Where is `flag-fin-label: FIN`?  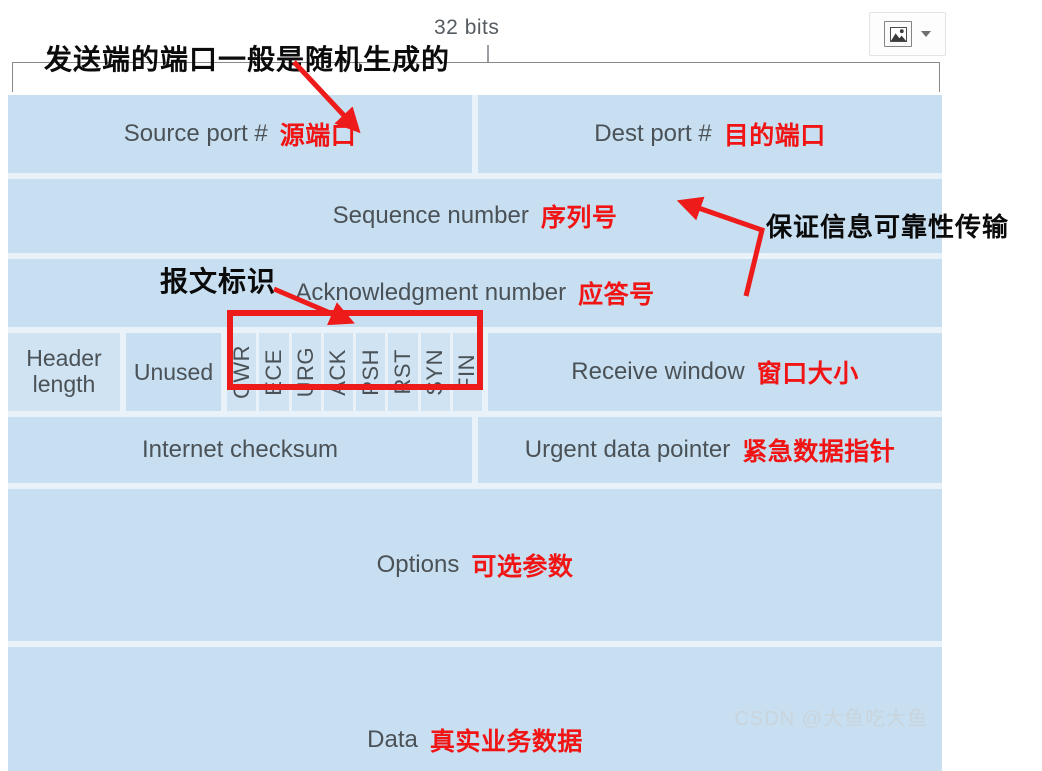
flag-fin-label: FIN is located at coordinates (467, 372).